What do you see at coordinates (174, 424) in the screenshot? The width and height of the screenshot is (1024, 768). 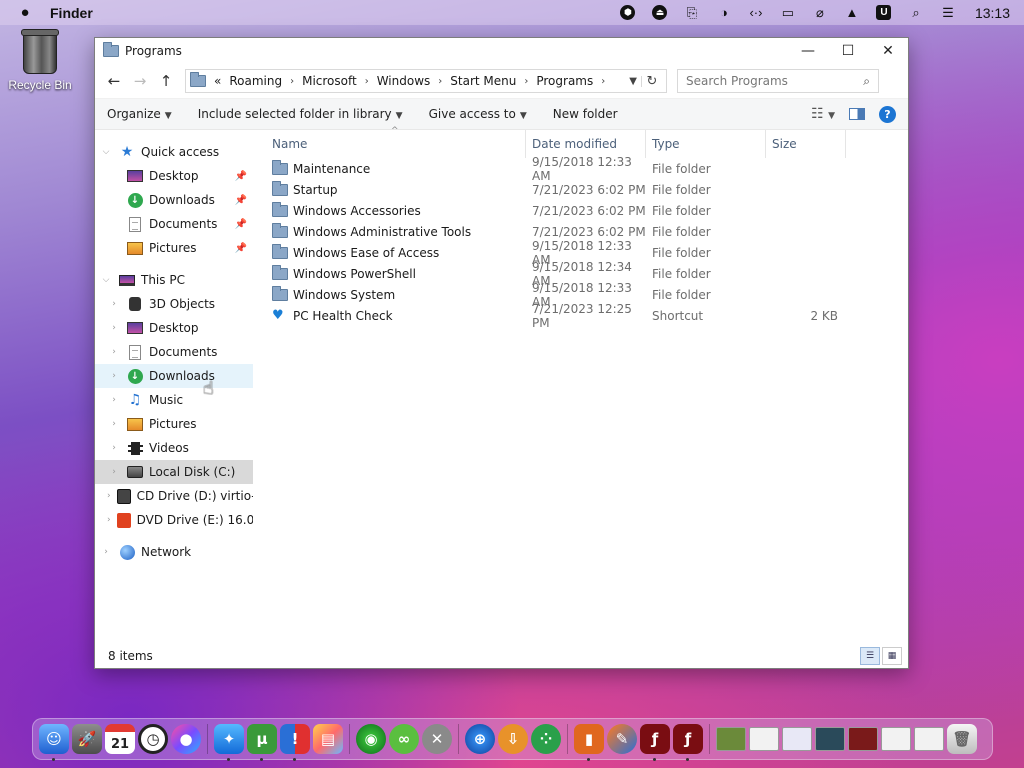 I see `nav-pc-pictures: › Pictures` at bounding box center [174, 424].